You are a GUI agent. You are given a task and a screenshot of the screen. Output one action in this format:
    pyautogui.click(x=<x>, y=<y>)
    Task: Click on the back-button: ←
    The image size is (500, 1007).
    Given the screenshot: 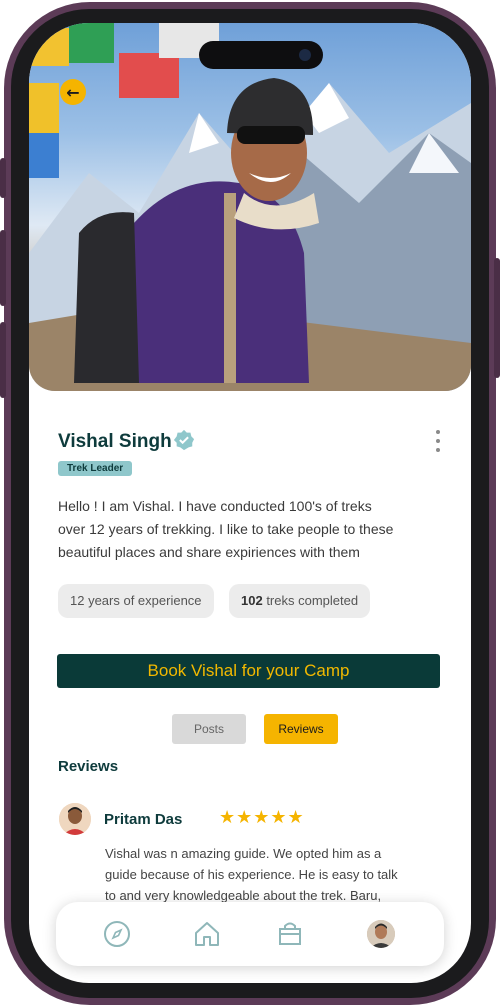 What is the action you would take?
    pyautogui.click(x=73, y=92)
    